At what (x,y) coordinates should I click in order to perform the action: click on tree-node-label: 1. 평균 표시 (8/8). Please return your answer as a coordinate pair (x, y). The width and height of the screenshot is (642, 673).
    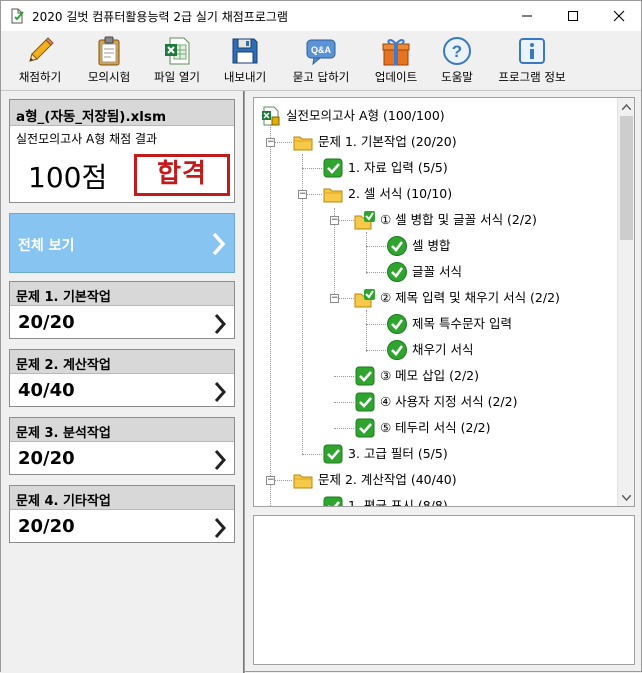
    Looking at the image, I should click on (398, 502).